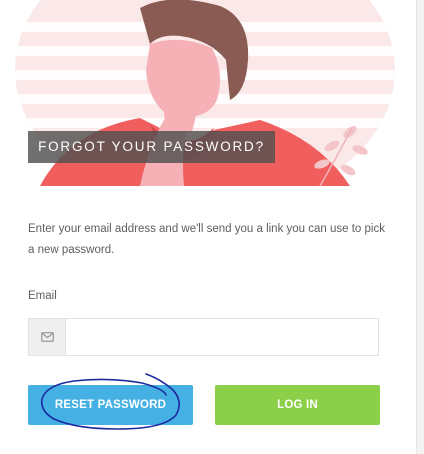 Image resolution: width=424 pixels, height=454 pixels. What do you see at coordinates (47, 337) in the screenshot?
I see `envelope-icon` at bounding box center [47, 337].